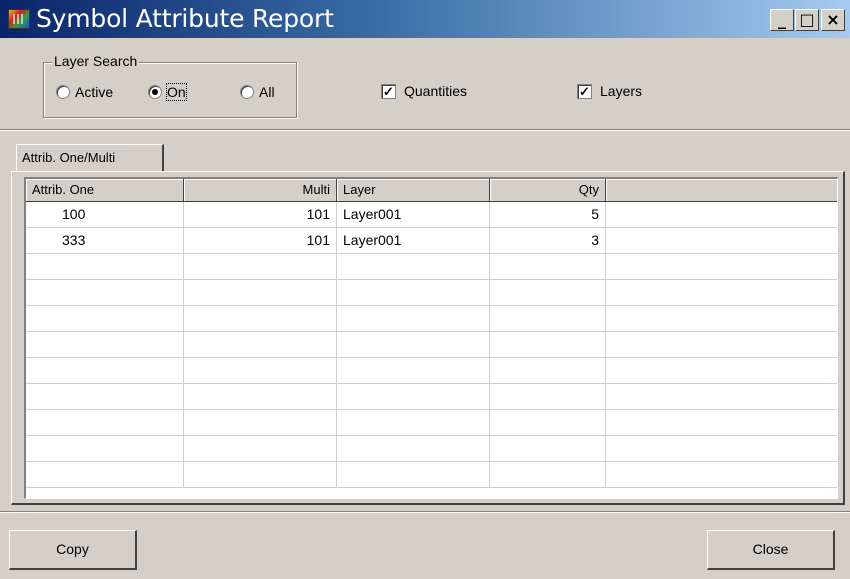 The height and width of the screenshot is (579, 850). I want to click on tab-attrib-one-multi: Attrib. One/Multi, so click(90, 157).